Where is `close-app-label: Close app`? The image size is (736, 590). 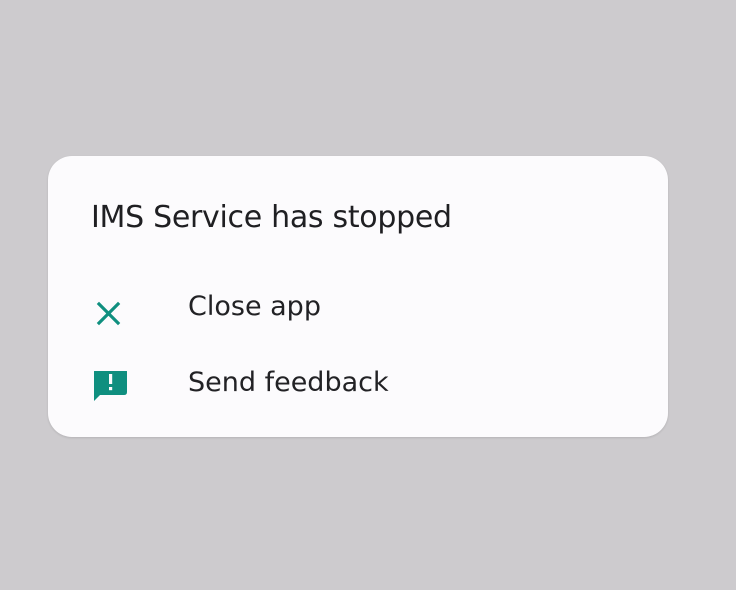
close-app-label: Close app is located at coordinates (254, 306).